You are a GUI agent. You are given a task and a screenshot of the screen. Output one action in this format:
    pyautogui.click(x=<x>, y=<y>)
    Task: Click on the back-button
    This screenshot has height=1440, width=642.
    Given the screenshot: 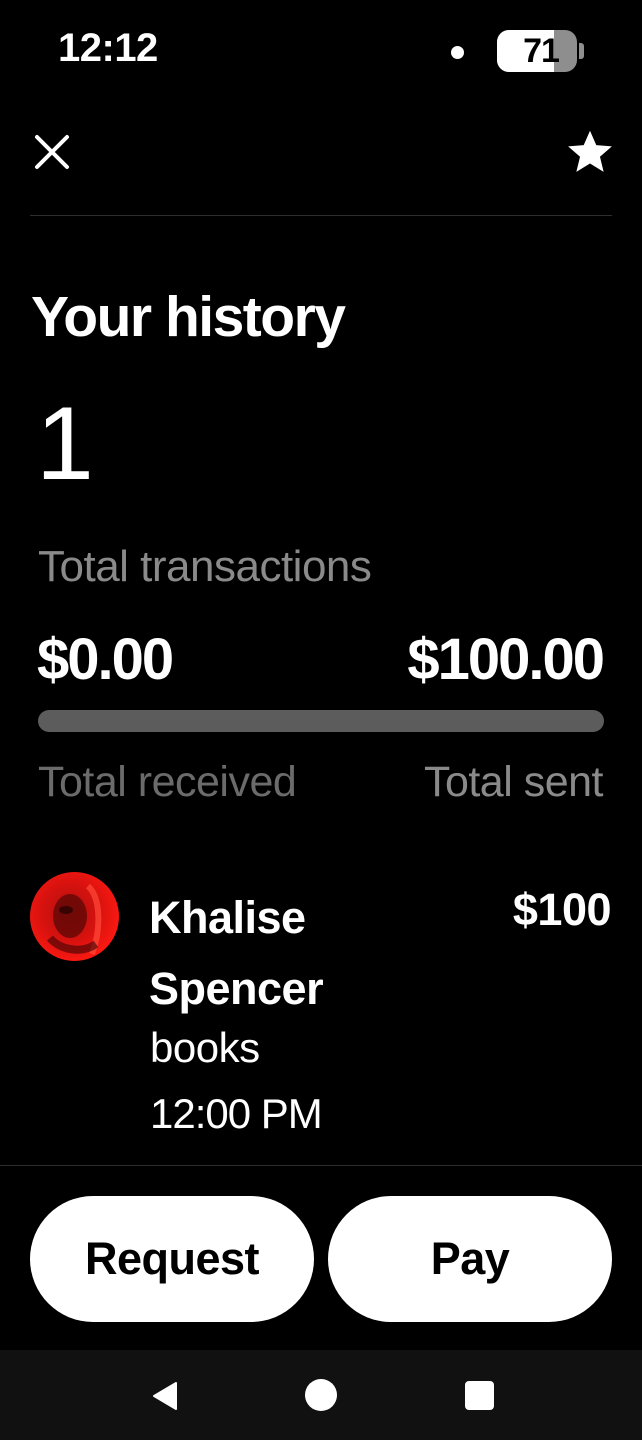 What is the action you would take?
    pyautogui.click(x=164, y=1396)
    